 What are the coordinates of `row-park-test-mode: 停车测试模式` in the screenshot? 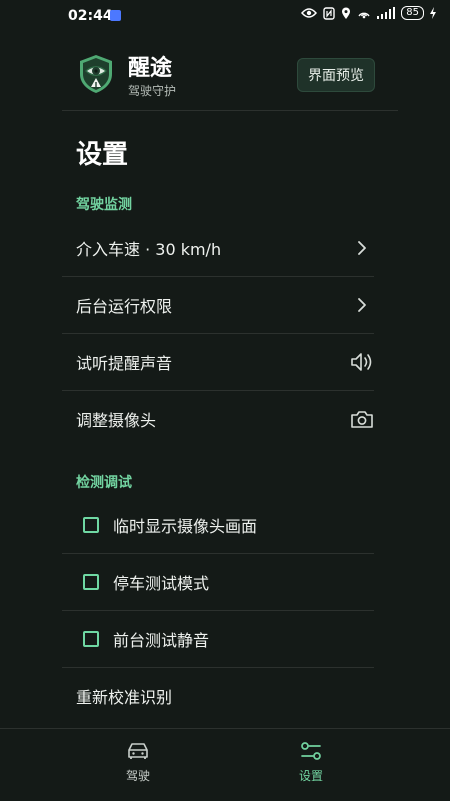 It's located at (225, 582).